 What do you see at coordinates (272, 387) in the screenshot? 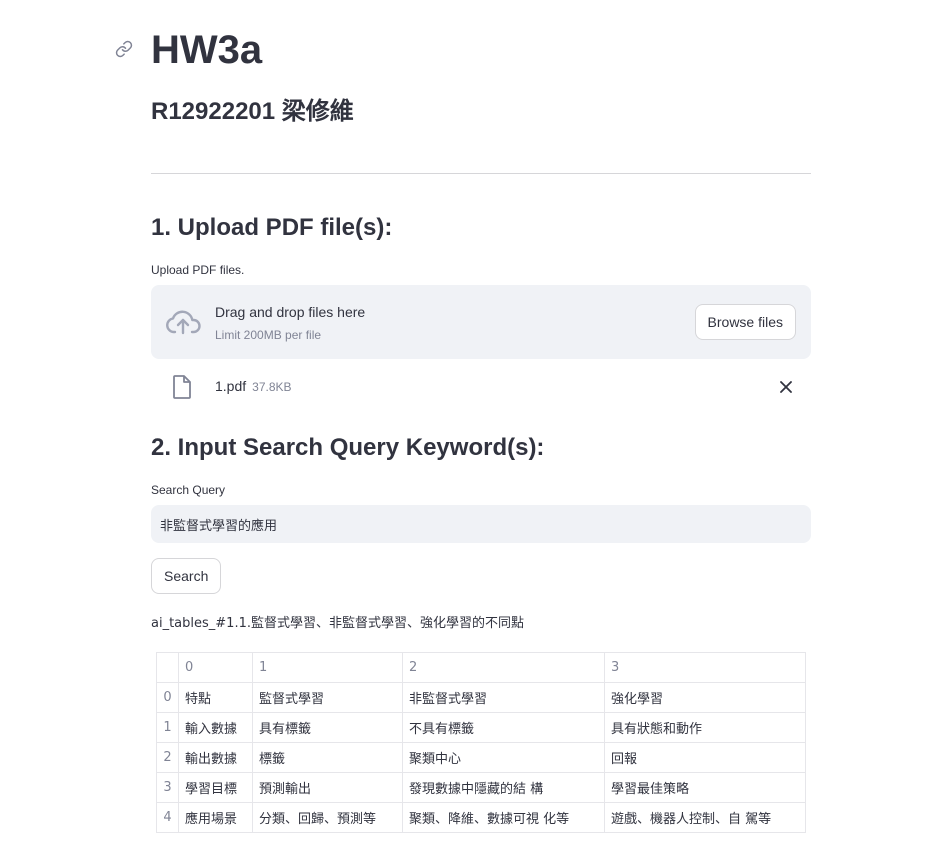
I see `file-size: 37.8KB` at bounding box center [272, 387].